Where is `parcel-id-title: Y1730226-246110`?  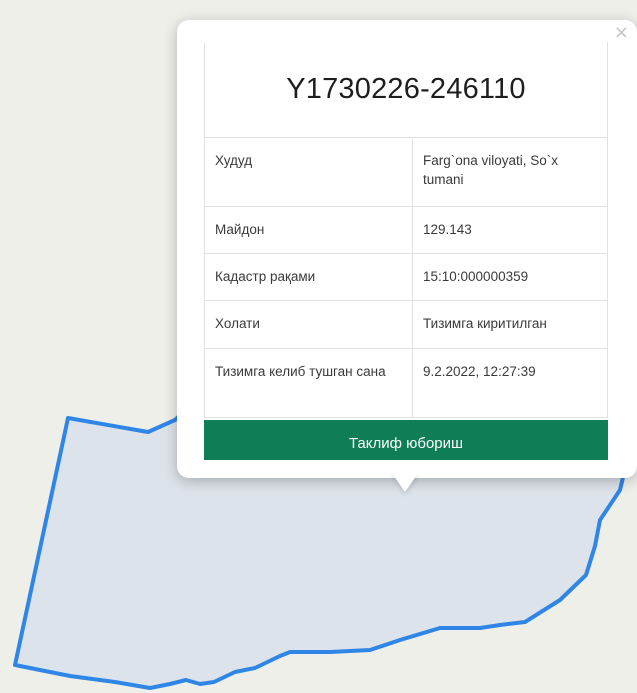 parcel-id-title: Y1730226-246110 is located at coordinates (406, 90).